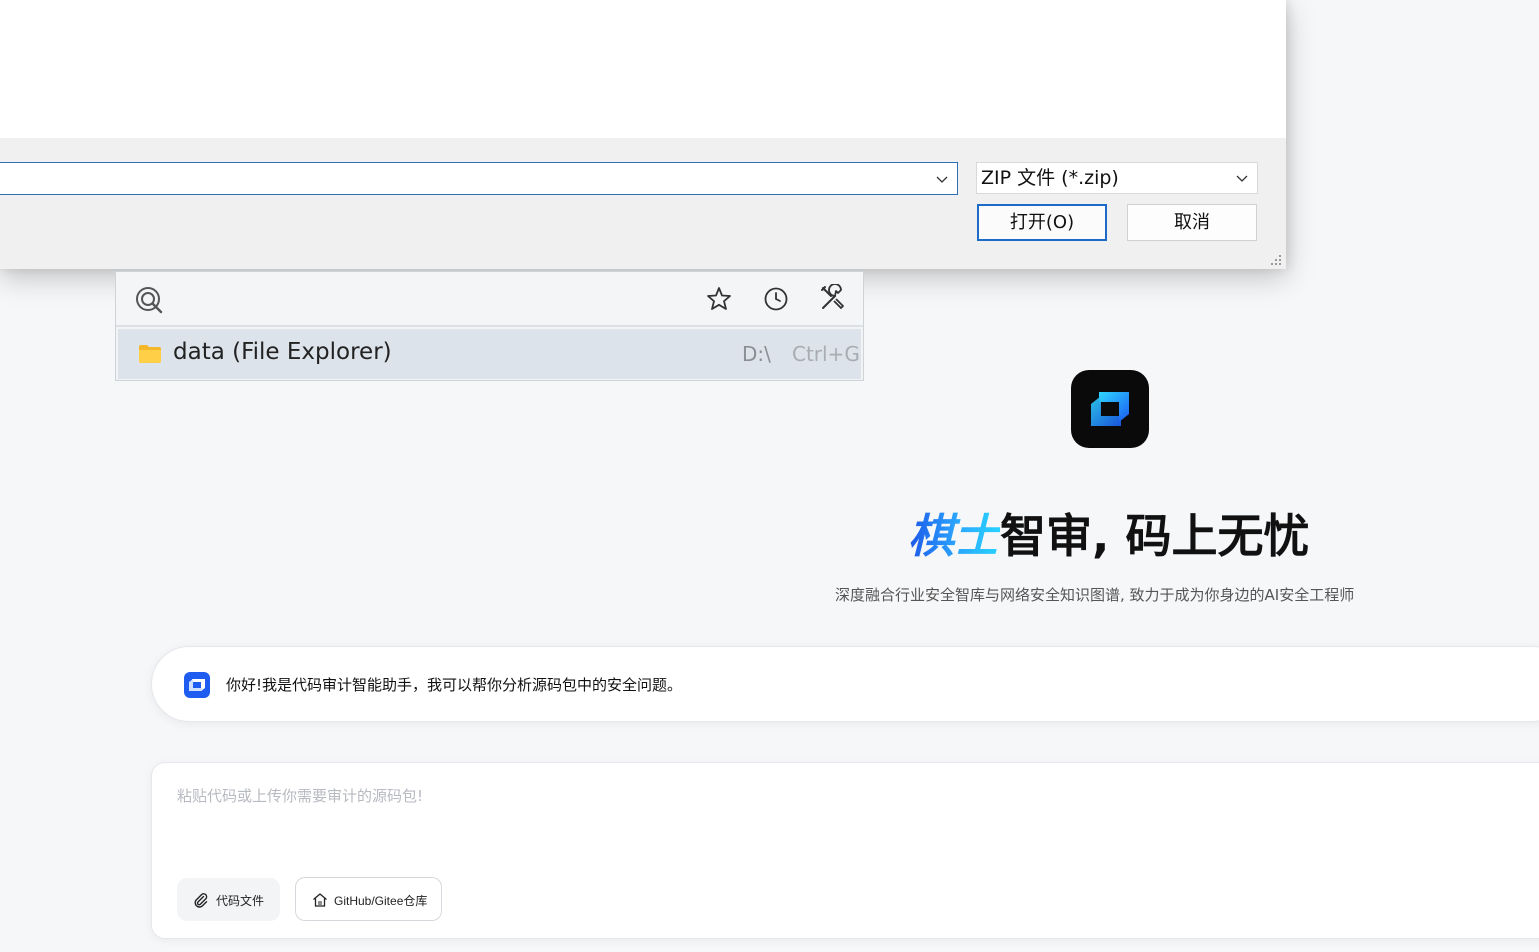 Image resolution: width=1539 pixels, height=952 pixels. I want to click on folder-icon, so click(150, 354).